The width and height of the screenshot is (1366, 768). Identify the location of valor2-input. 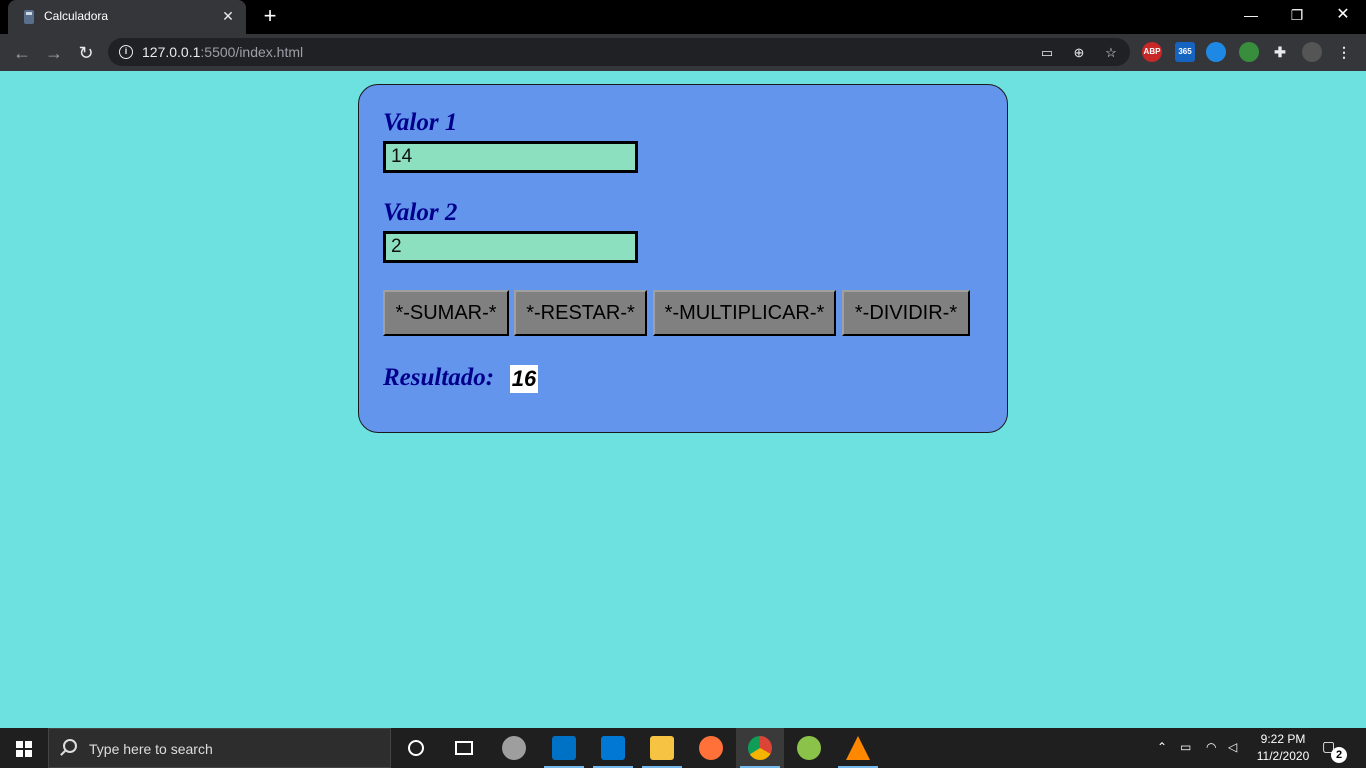
(510, 247).